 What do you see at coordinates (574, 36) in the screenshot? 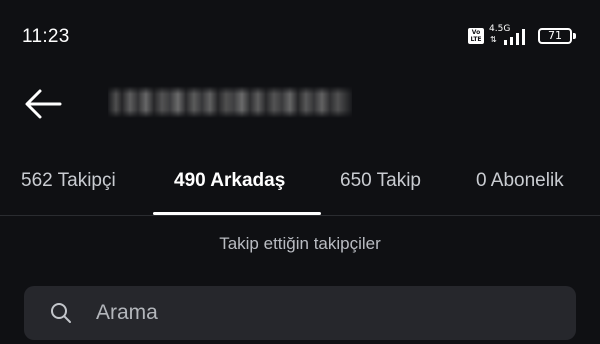
I see `battery-nub` at bounding box center [574, 36].